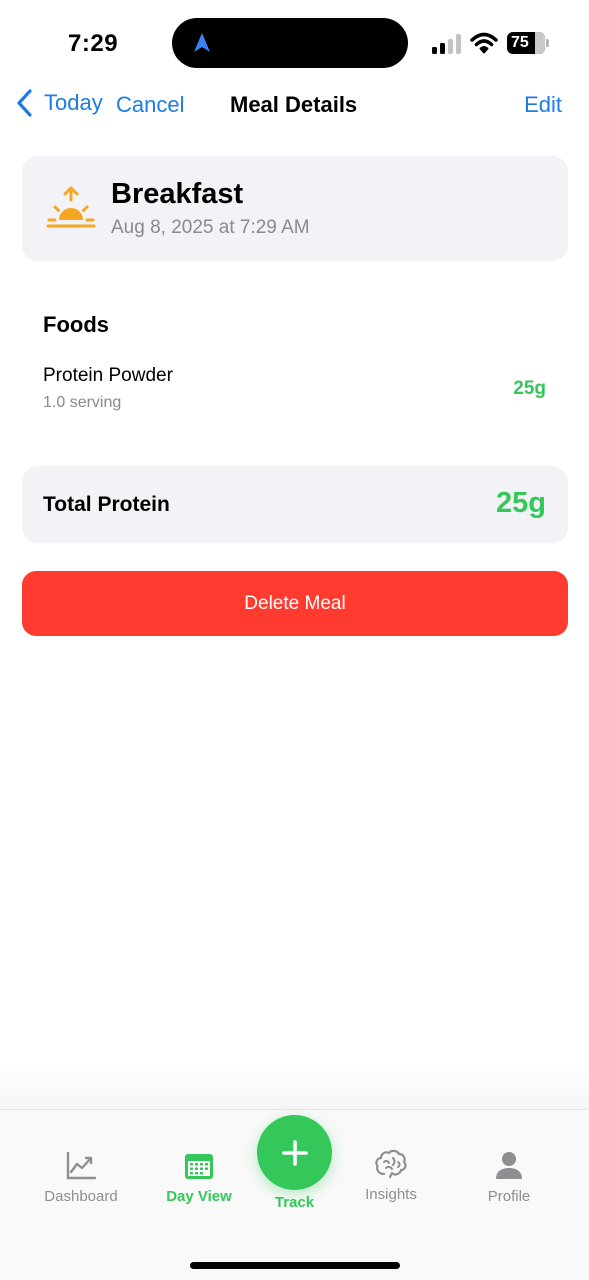  Describe the element at coordinates (529, 388) in the screenshot. I see `food-protein: 25g` at that location.